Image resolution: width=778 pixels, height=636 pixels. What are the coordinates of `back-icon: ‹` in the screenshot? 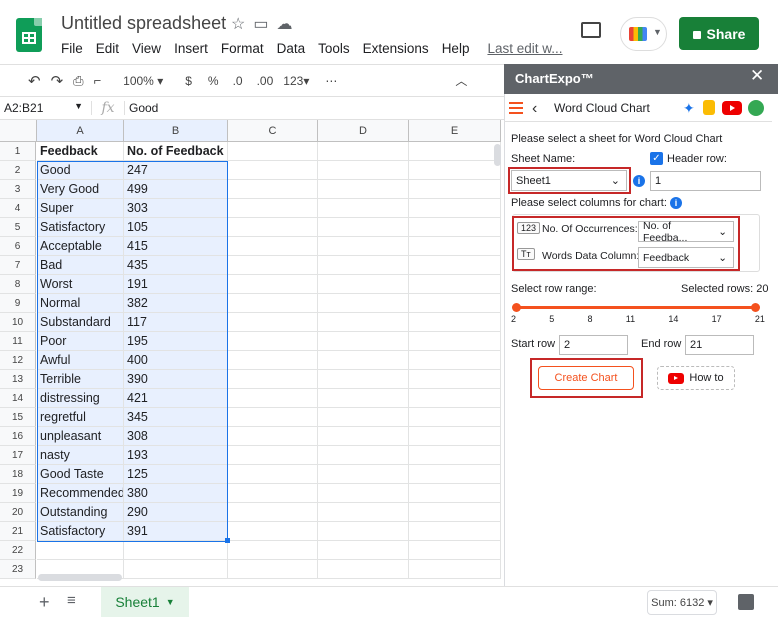 It's located at (534, 109).